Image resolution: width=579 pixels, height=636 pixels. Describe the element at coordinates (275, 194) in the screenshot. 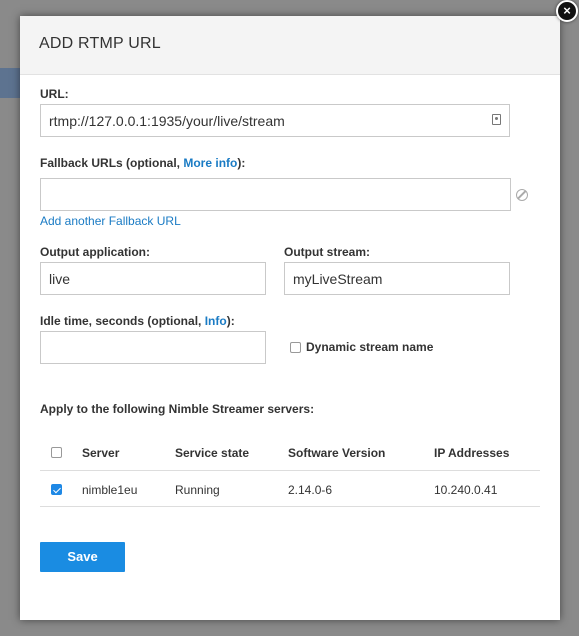

I see `fallback-url-input` at that location.